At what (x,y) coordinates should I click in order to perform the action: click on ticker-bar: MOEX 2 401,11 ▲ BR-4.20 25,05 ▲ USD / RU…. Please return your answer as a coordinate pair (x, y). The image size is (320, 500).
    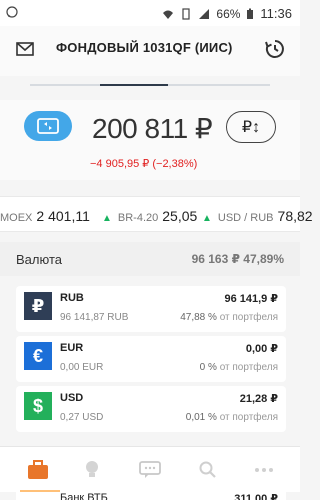
    Looking at the image, I should click on (156, 214).